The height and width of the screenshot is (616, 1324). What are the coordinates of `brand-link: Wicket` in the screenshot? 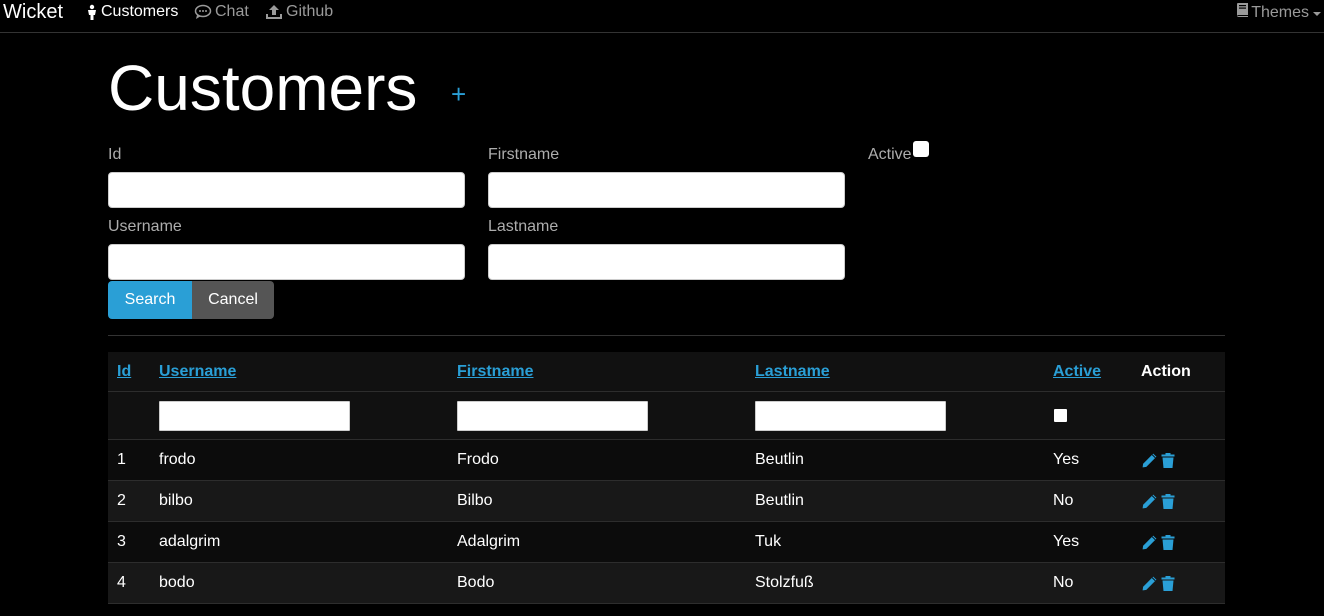 It's located at (33, 12).